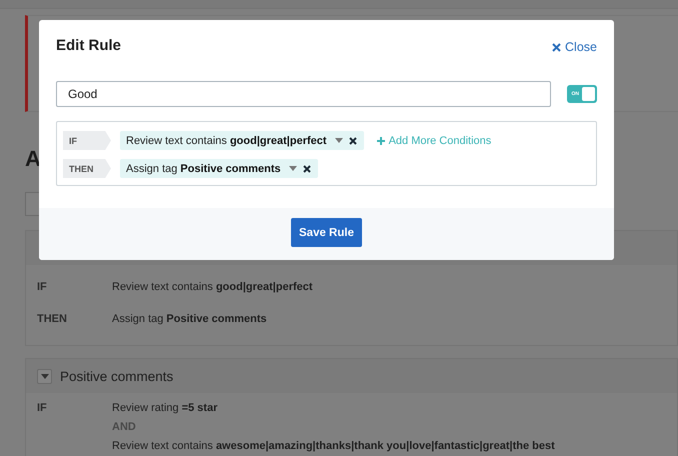  I want to click on dialog-title: Edit Rule, so click(89, 45).